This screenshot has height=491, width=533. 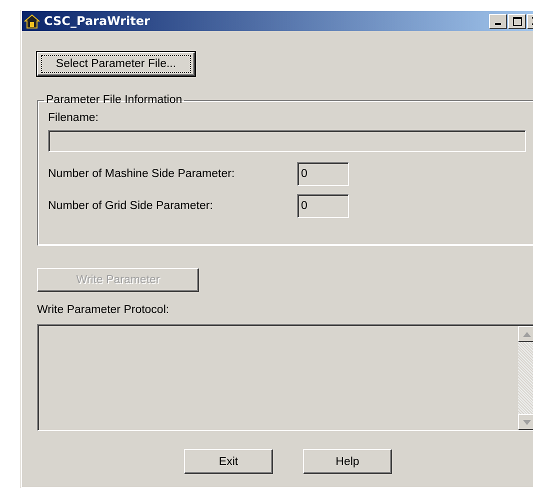 I want to click on maximize-button, so click(x=517, y=21).